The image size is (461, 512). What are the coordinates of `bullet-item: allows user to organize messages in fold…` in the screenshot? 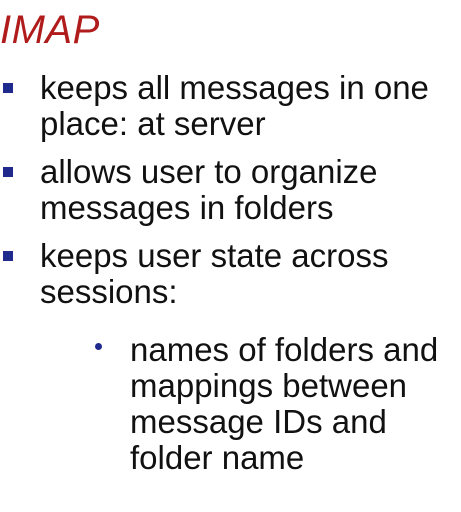 It's located at (230, 190).